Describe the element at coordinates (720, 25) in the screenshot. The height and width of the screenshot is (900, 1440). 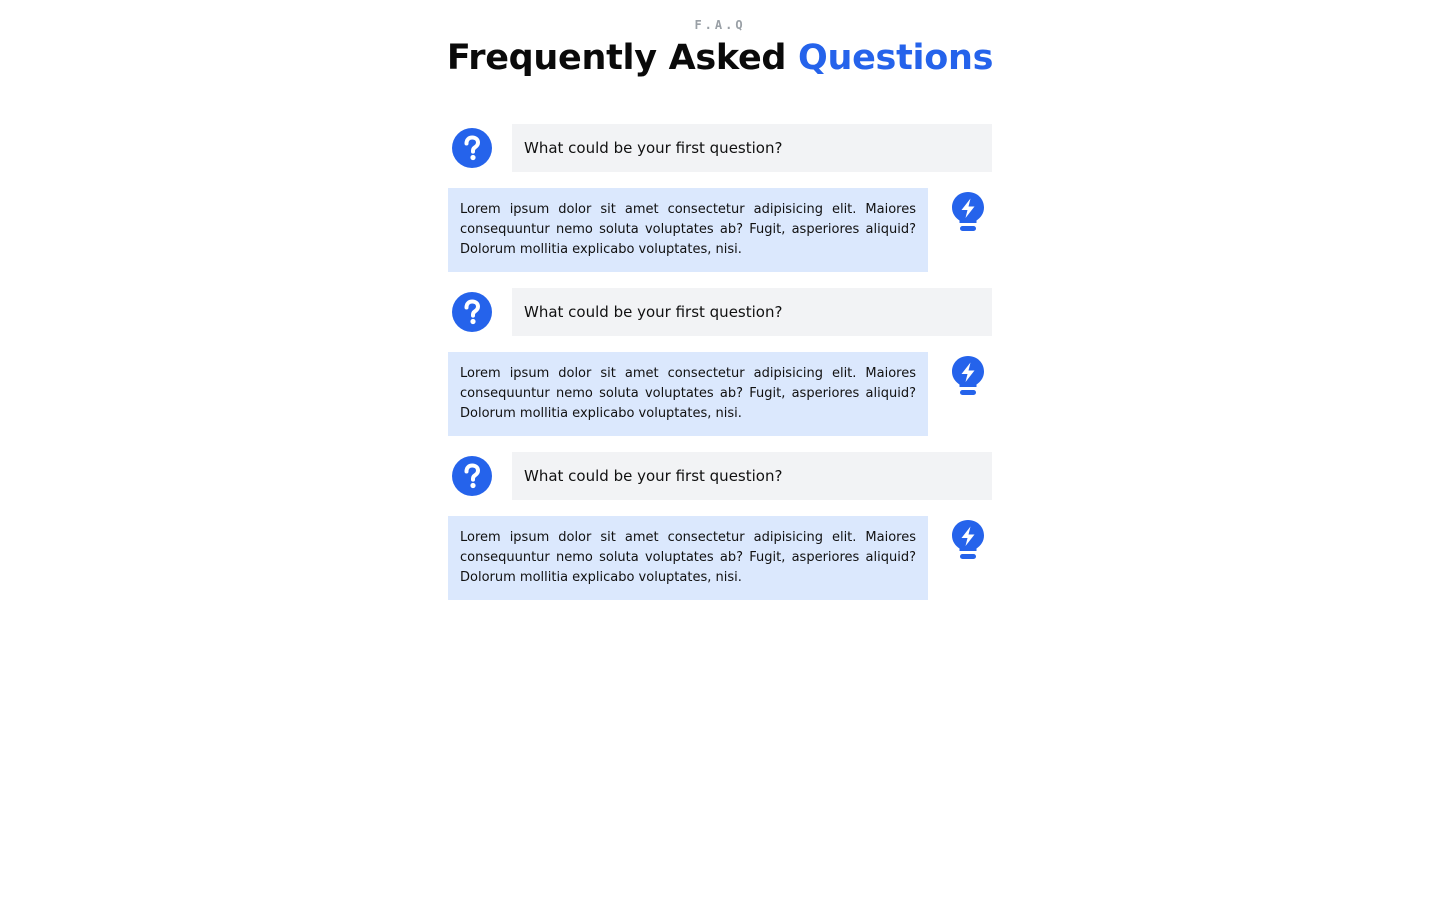
I see `faq-eyebrow: F.A.Q` at that location.